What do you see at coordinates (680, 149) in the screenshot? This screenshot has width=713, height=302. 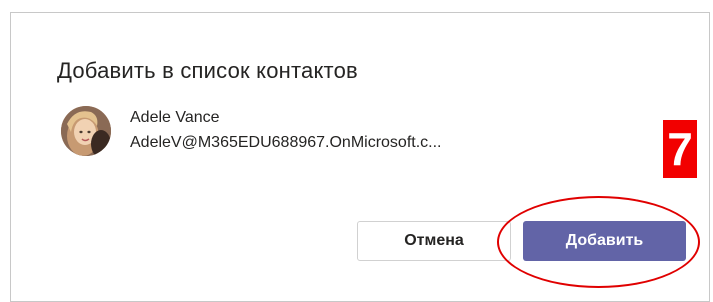 I see `step-number-badge: 7` at bounding box center [680, 149].